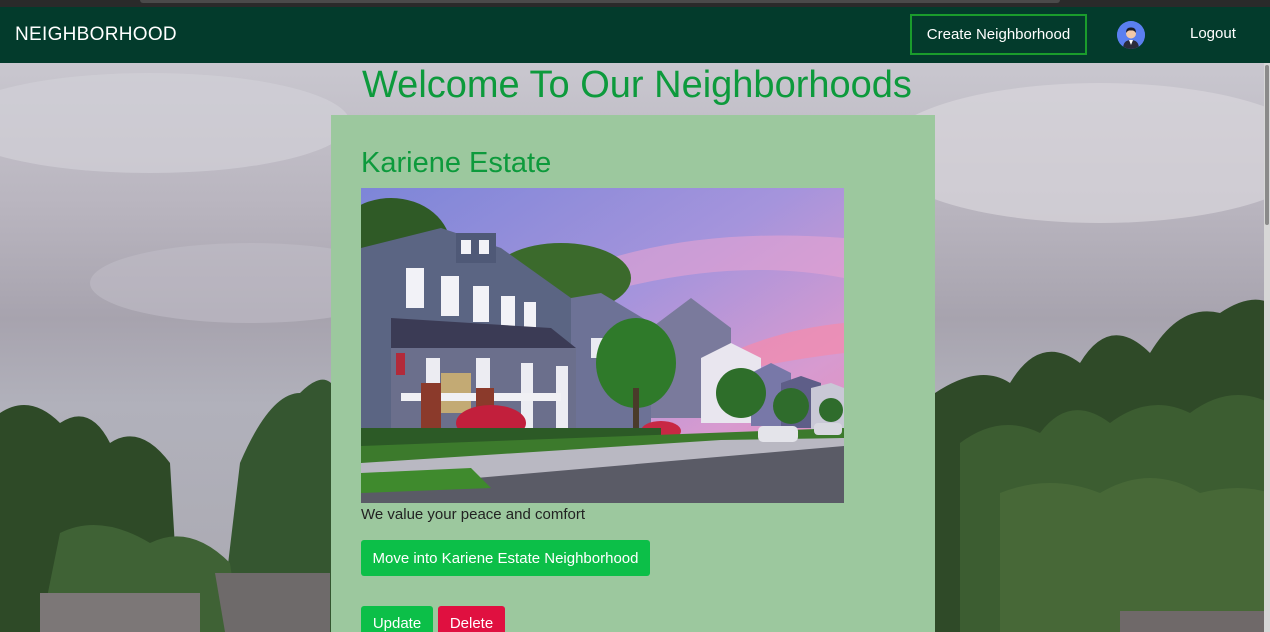 Image resolution: width=1270 pixels, height=632 pixels. What do you see at coordinates (600, 1) in the screenshot?
I see `browser-tab-bar` at bounding box center [600, 1].